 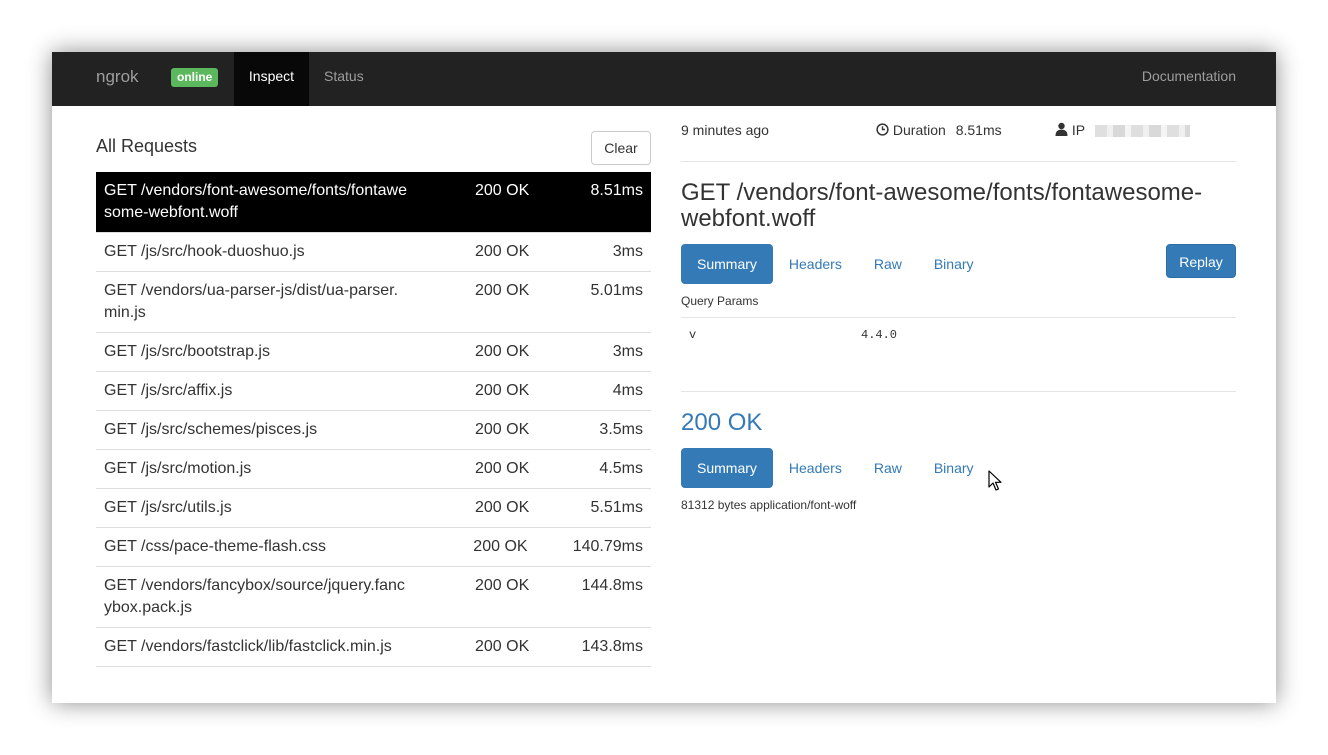 I want to click on request-duration: 144.8ms, so click(x=612, y=585).